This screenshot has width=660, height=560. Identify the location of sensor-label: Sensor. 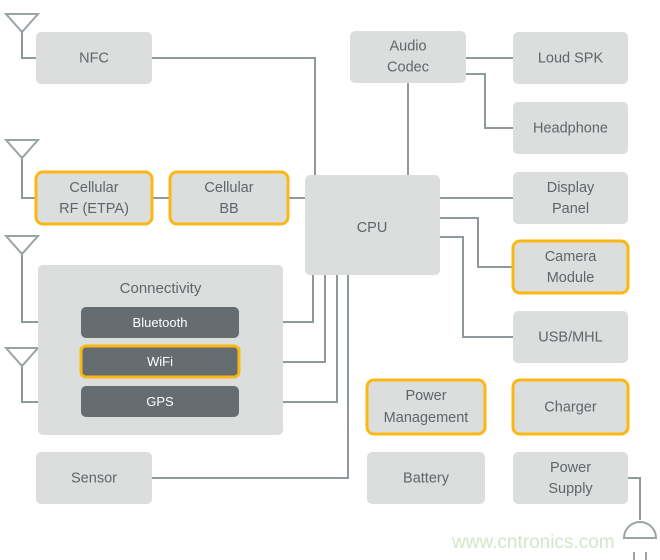
(94, 478).